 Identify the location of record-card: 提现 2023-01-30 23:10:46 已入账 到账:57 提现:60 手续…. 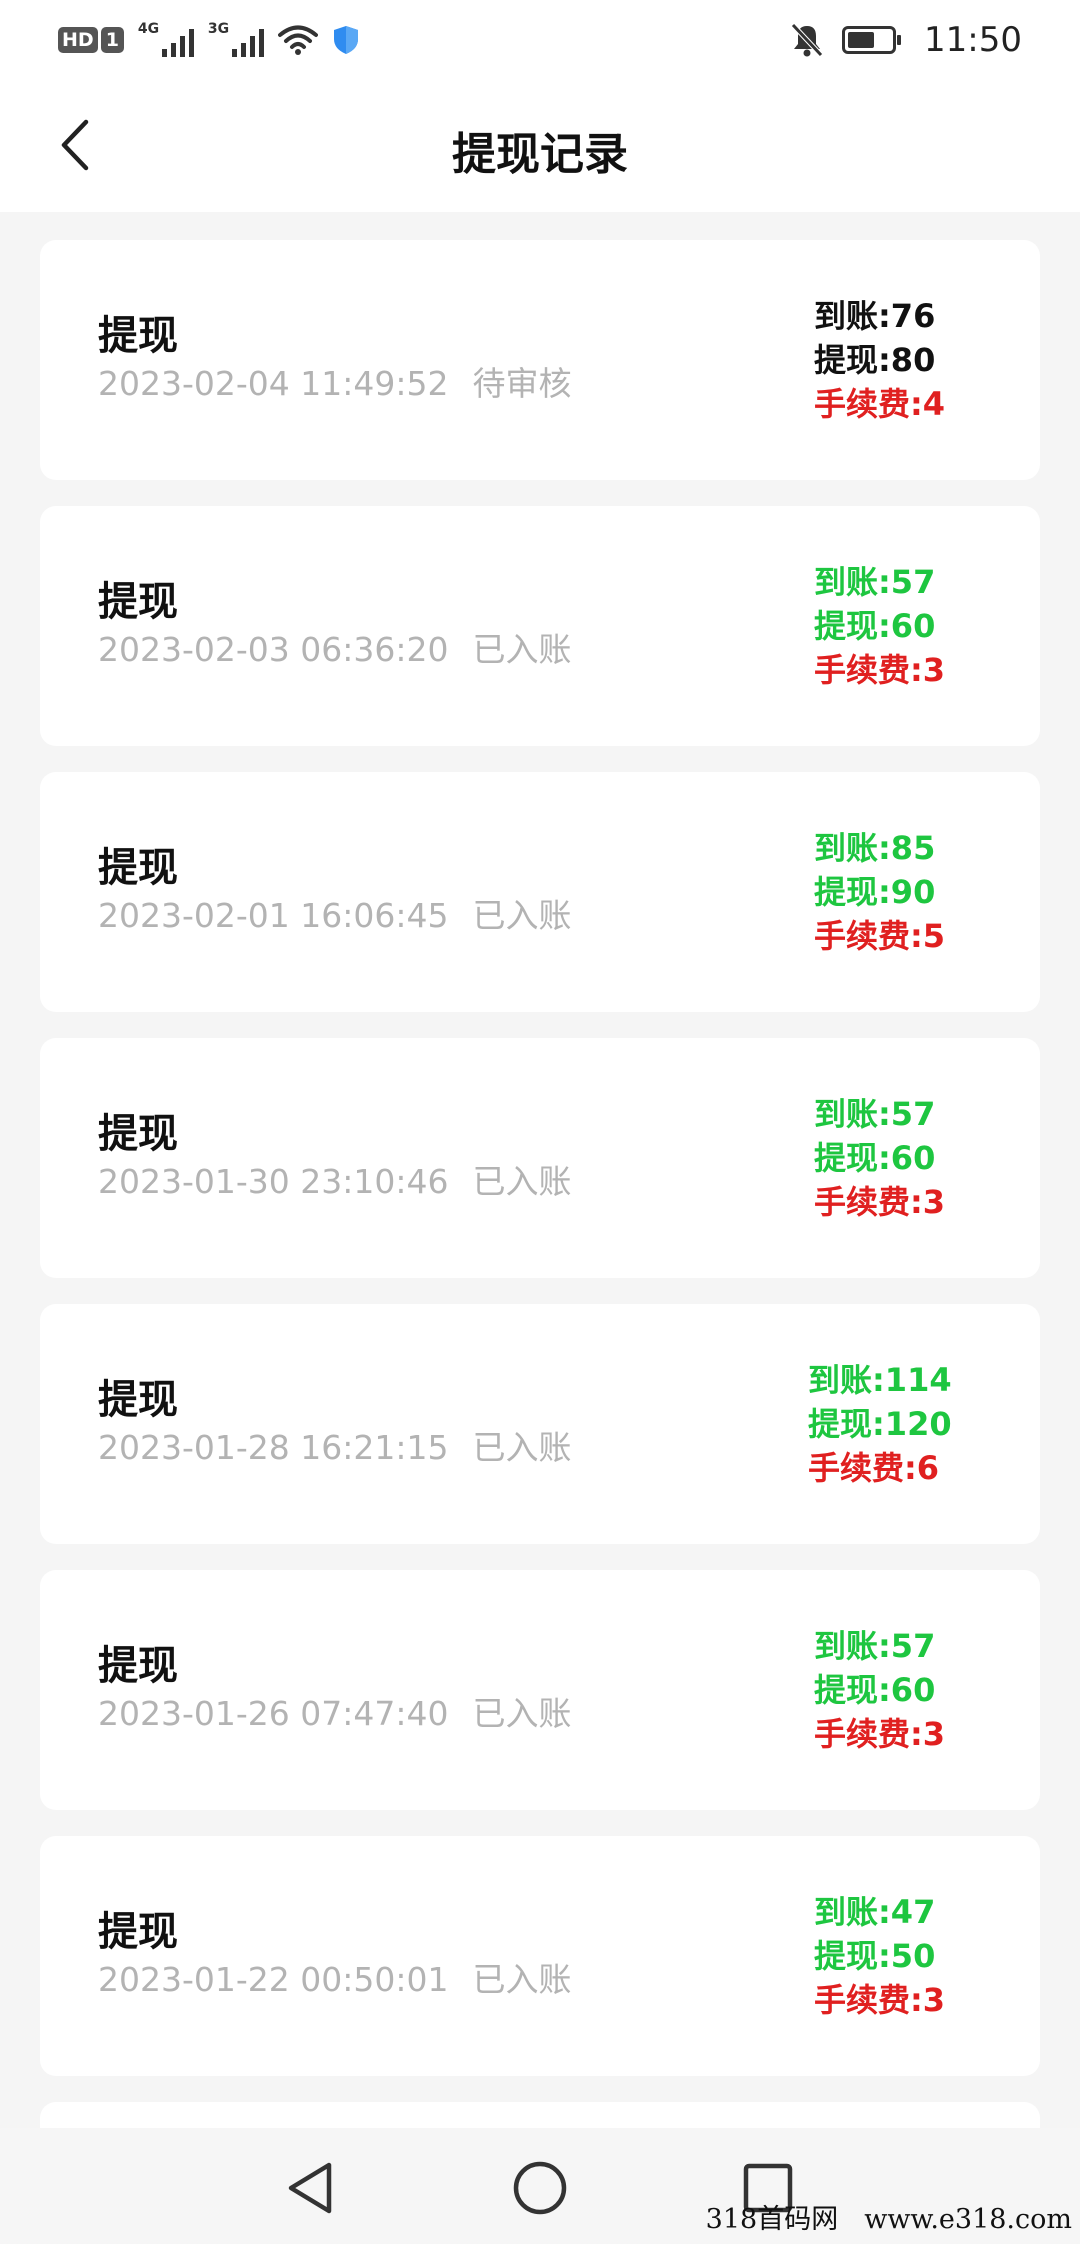
(540, 1158).